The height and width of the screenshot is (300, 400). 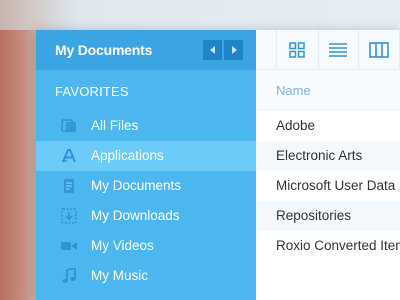 I want to click on file-row: Roxio Converted Item, so click(x=328, y=246).